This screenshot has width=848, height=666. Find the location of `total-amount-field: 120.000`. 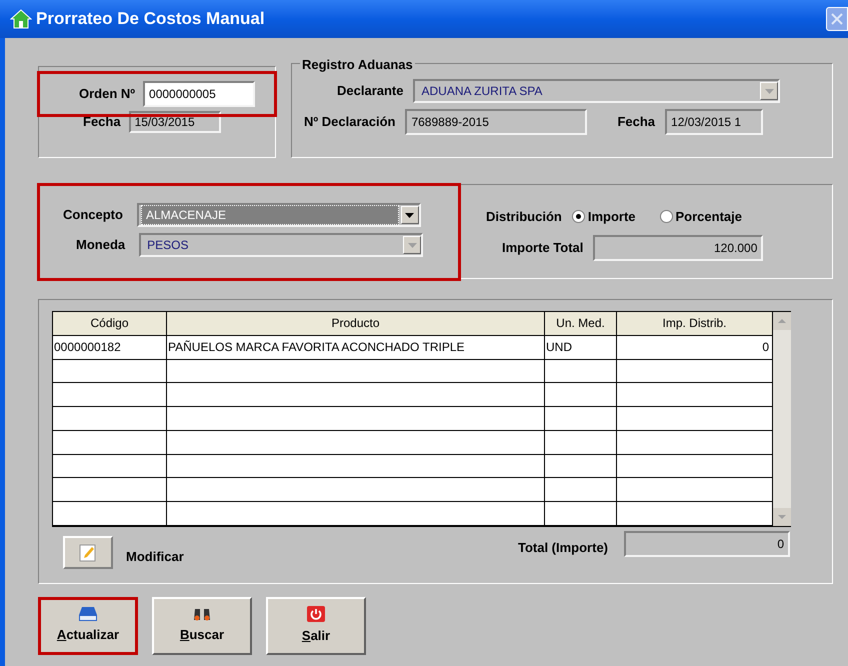

total-amount-field: 120.000 is located at coordinates (678, 247).